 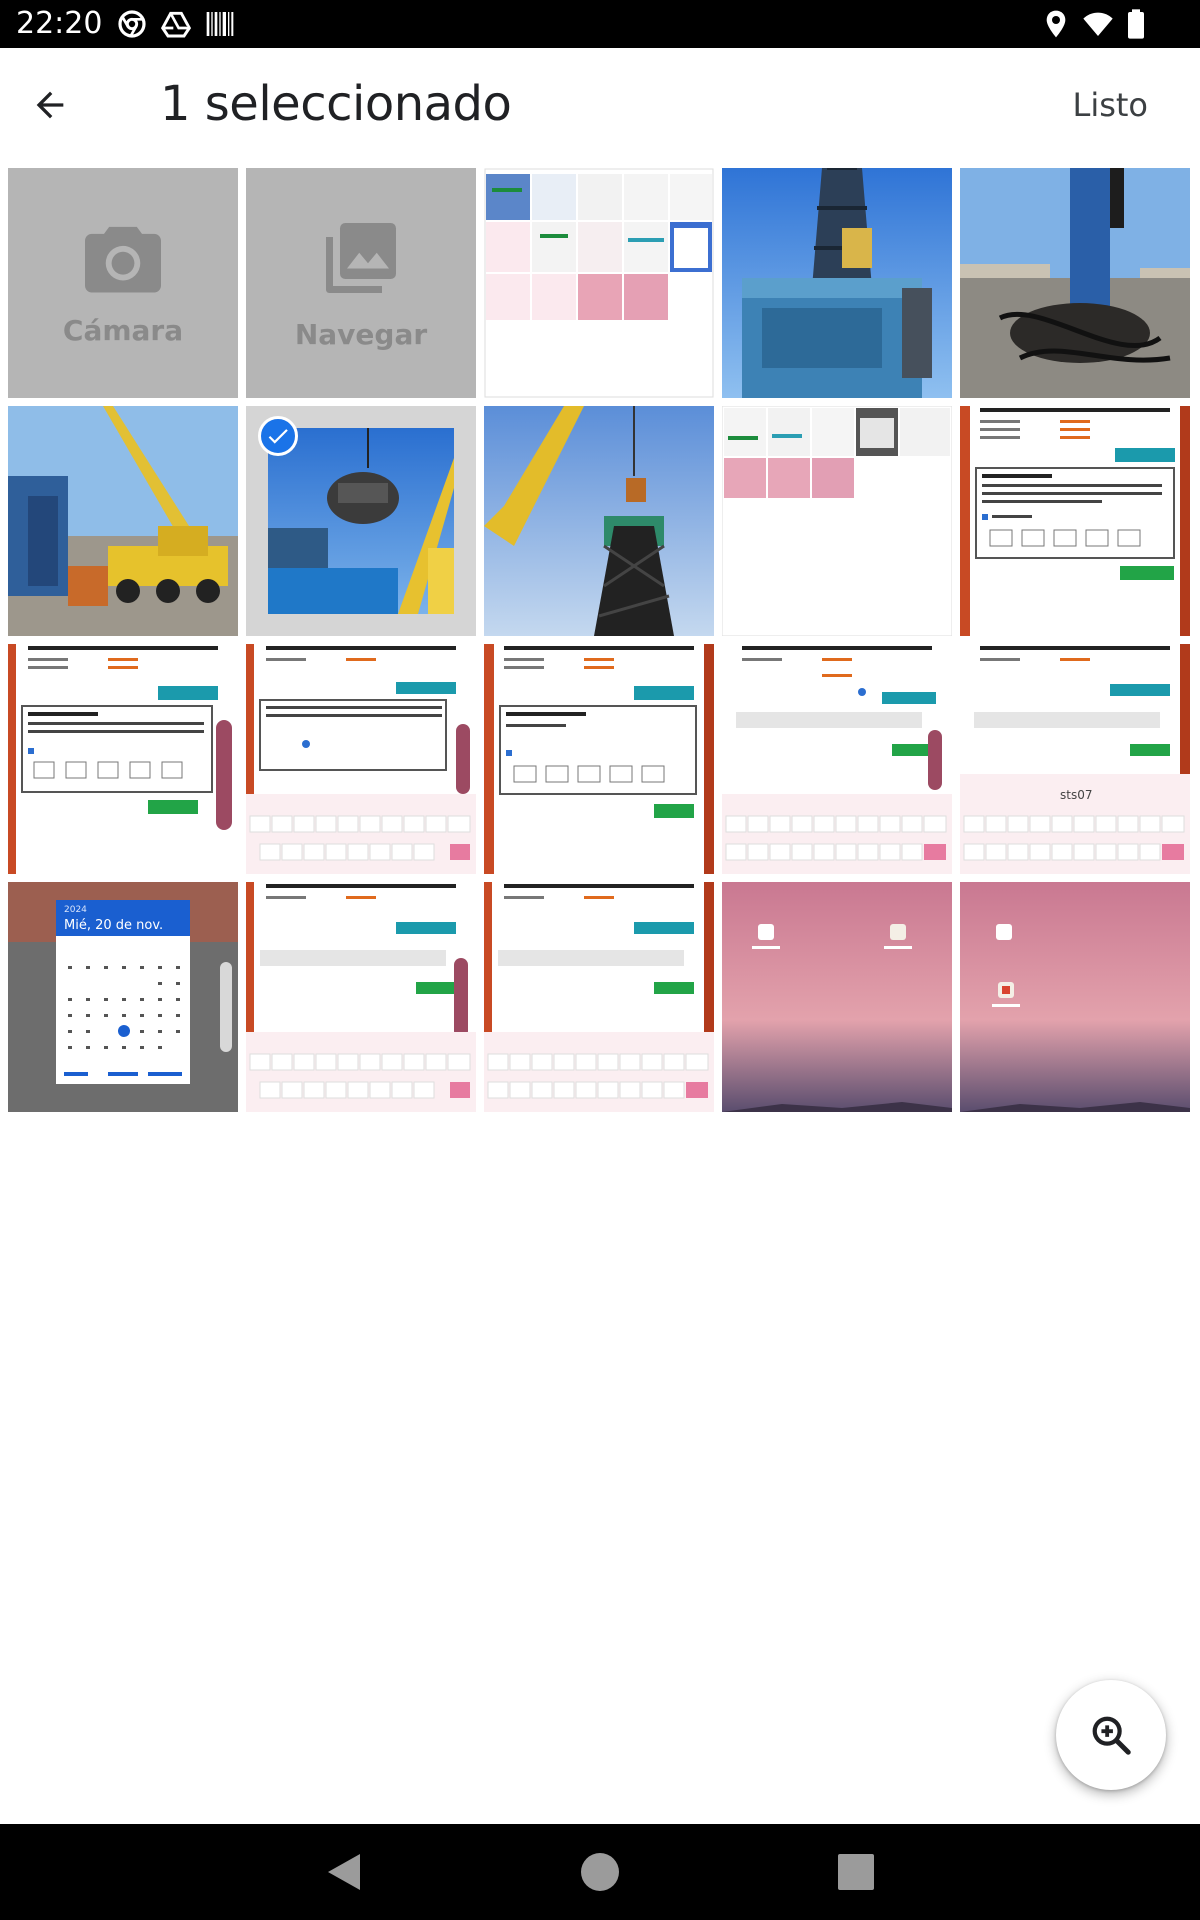 I want to click on zoom-button, so click(x=1111, y=1735).